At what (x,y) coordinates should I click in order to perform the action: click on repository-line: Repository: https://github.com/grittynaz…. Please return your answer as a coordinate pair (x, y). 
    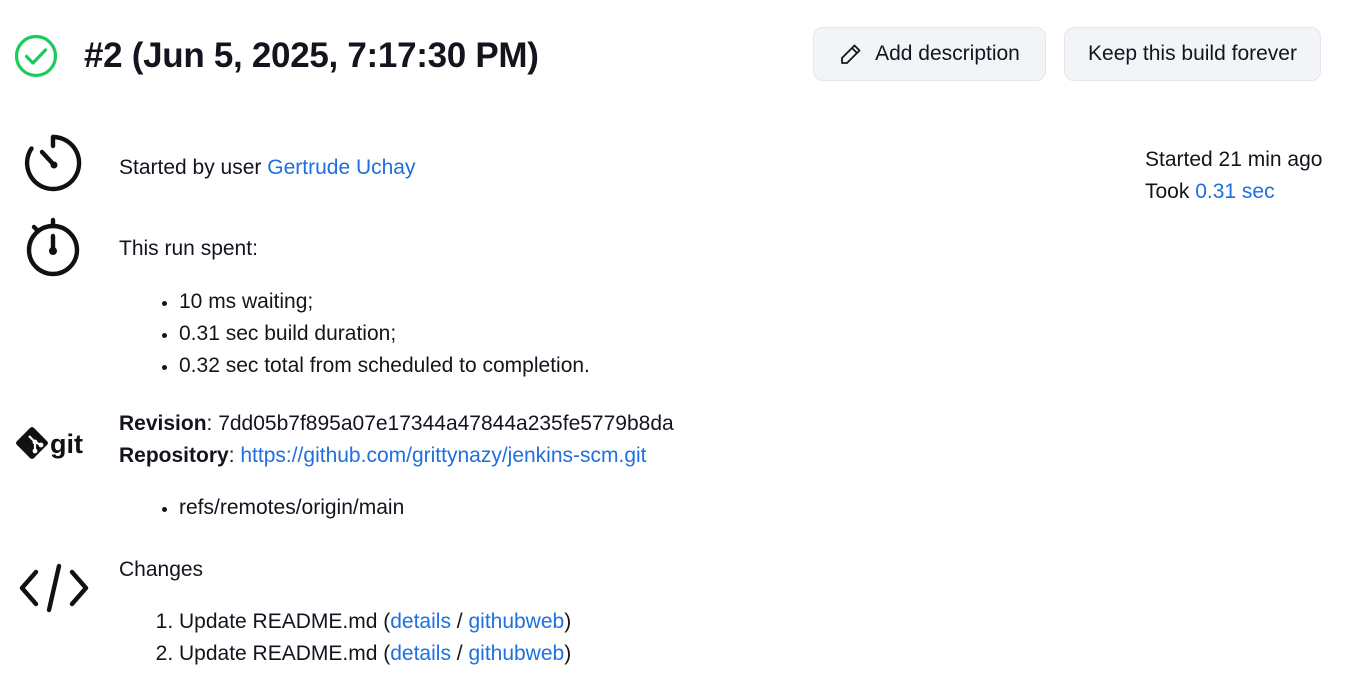
    Looking at the image, I should click on (383, 455).